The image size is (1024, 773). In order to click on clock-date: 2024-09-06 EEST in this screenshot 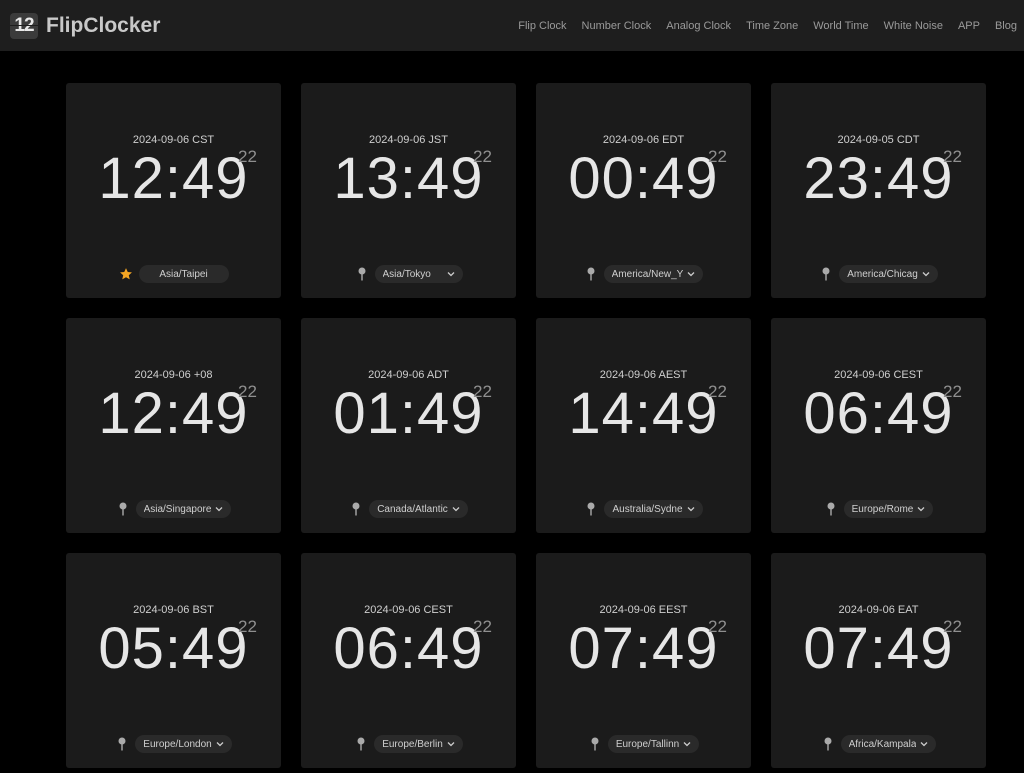, I will do `click(643, 610)`.